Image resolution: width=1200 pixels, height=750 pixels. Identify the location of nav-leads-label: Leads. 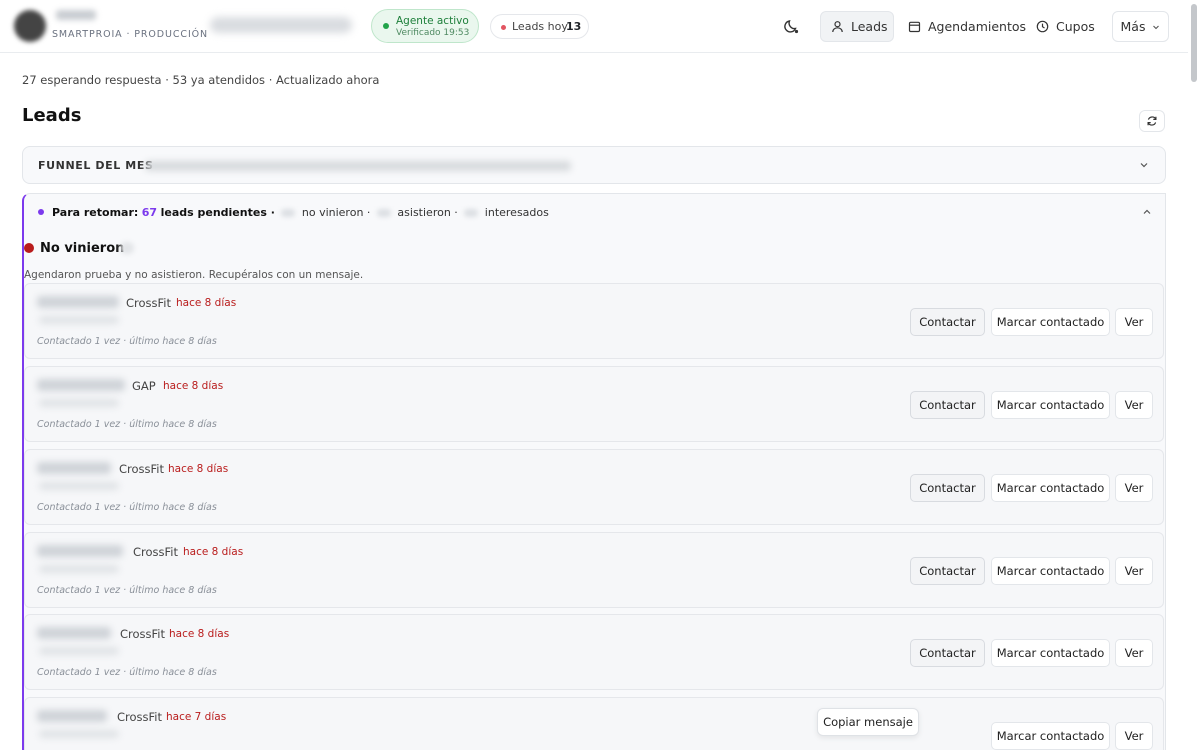
(869, 26).